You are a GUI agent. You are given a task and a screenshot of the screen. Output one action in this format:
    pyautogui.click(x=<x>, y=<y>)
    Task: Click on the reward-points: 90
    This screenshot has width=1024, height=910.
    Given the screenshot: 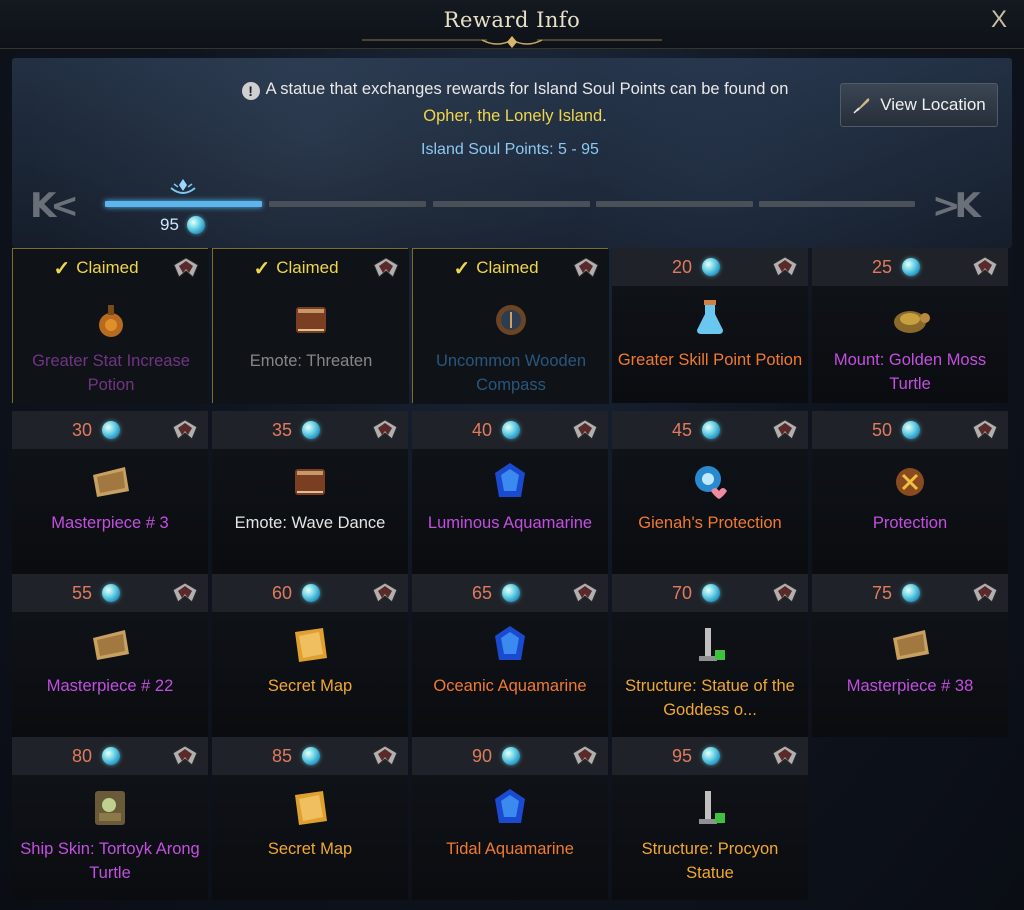 What is the action you would take?
    pyautogui.click(x=482, y=755)
    